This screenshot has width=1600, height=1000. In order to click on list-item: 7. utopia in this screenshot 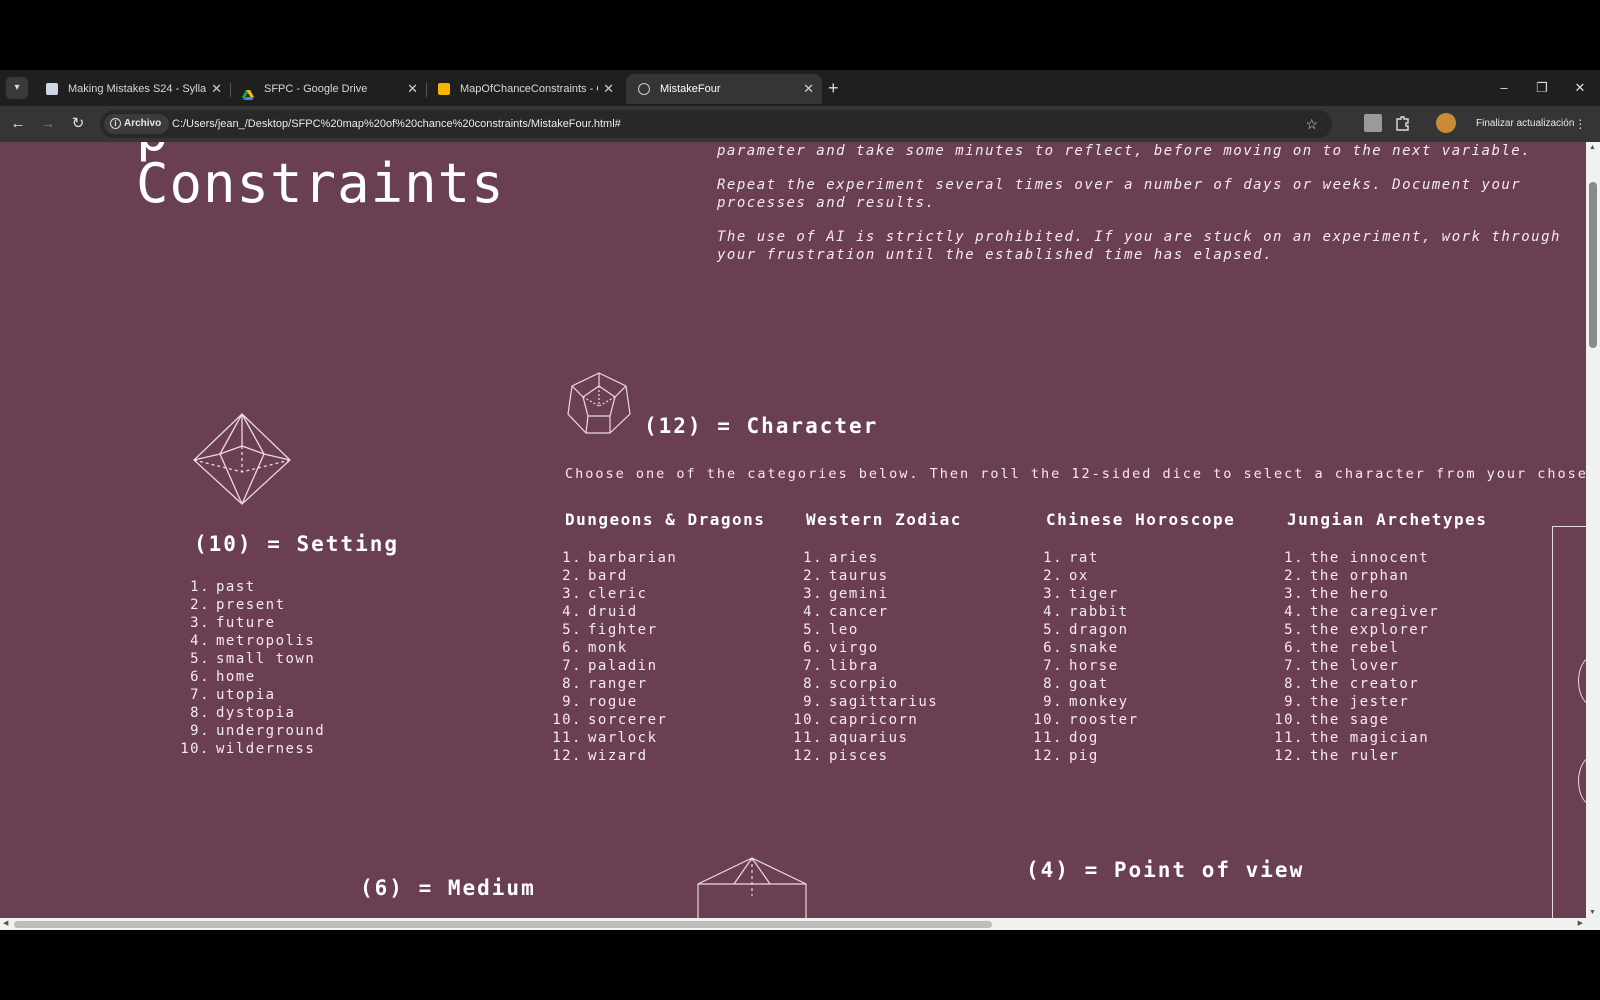, I will do `click(252, 695)`.